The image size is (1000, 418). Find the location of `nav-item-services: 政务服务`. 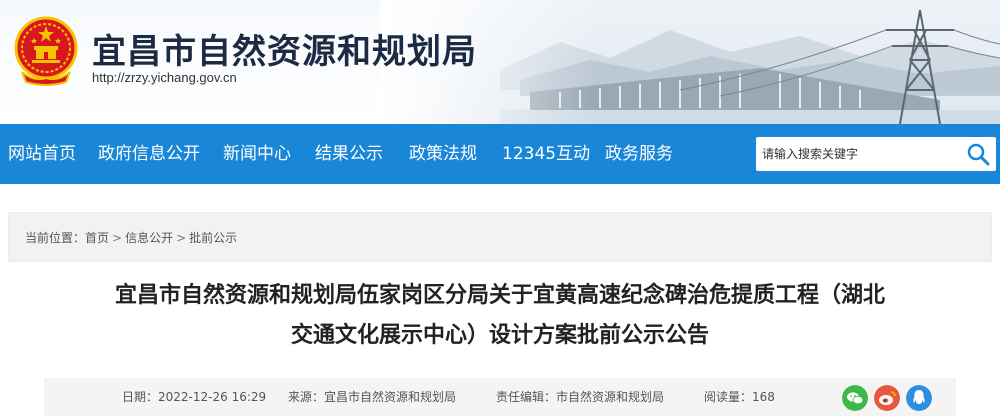

nav-item-services: 政务服务 is located at coordinates (639, 154).